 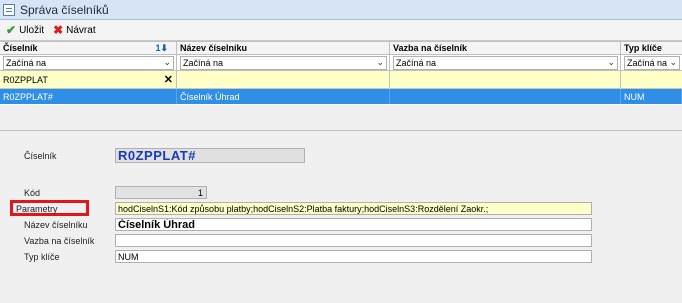 I want to click on search-input-ciselnik: R0ZPPLAT ✕, so click(x=88, y=79).